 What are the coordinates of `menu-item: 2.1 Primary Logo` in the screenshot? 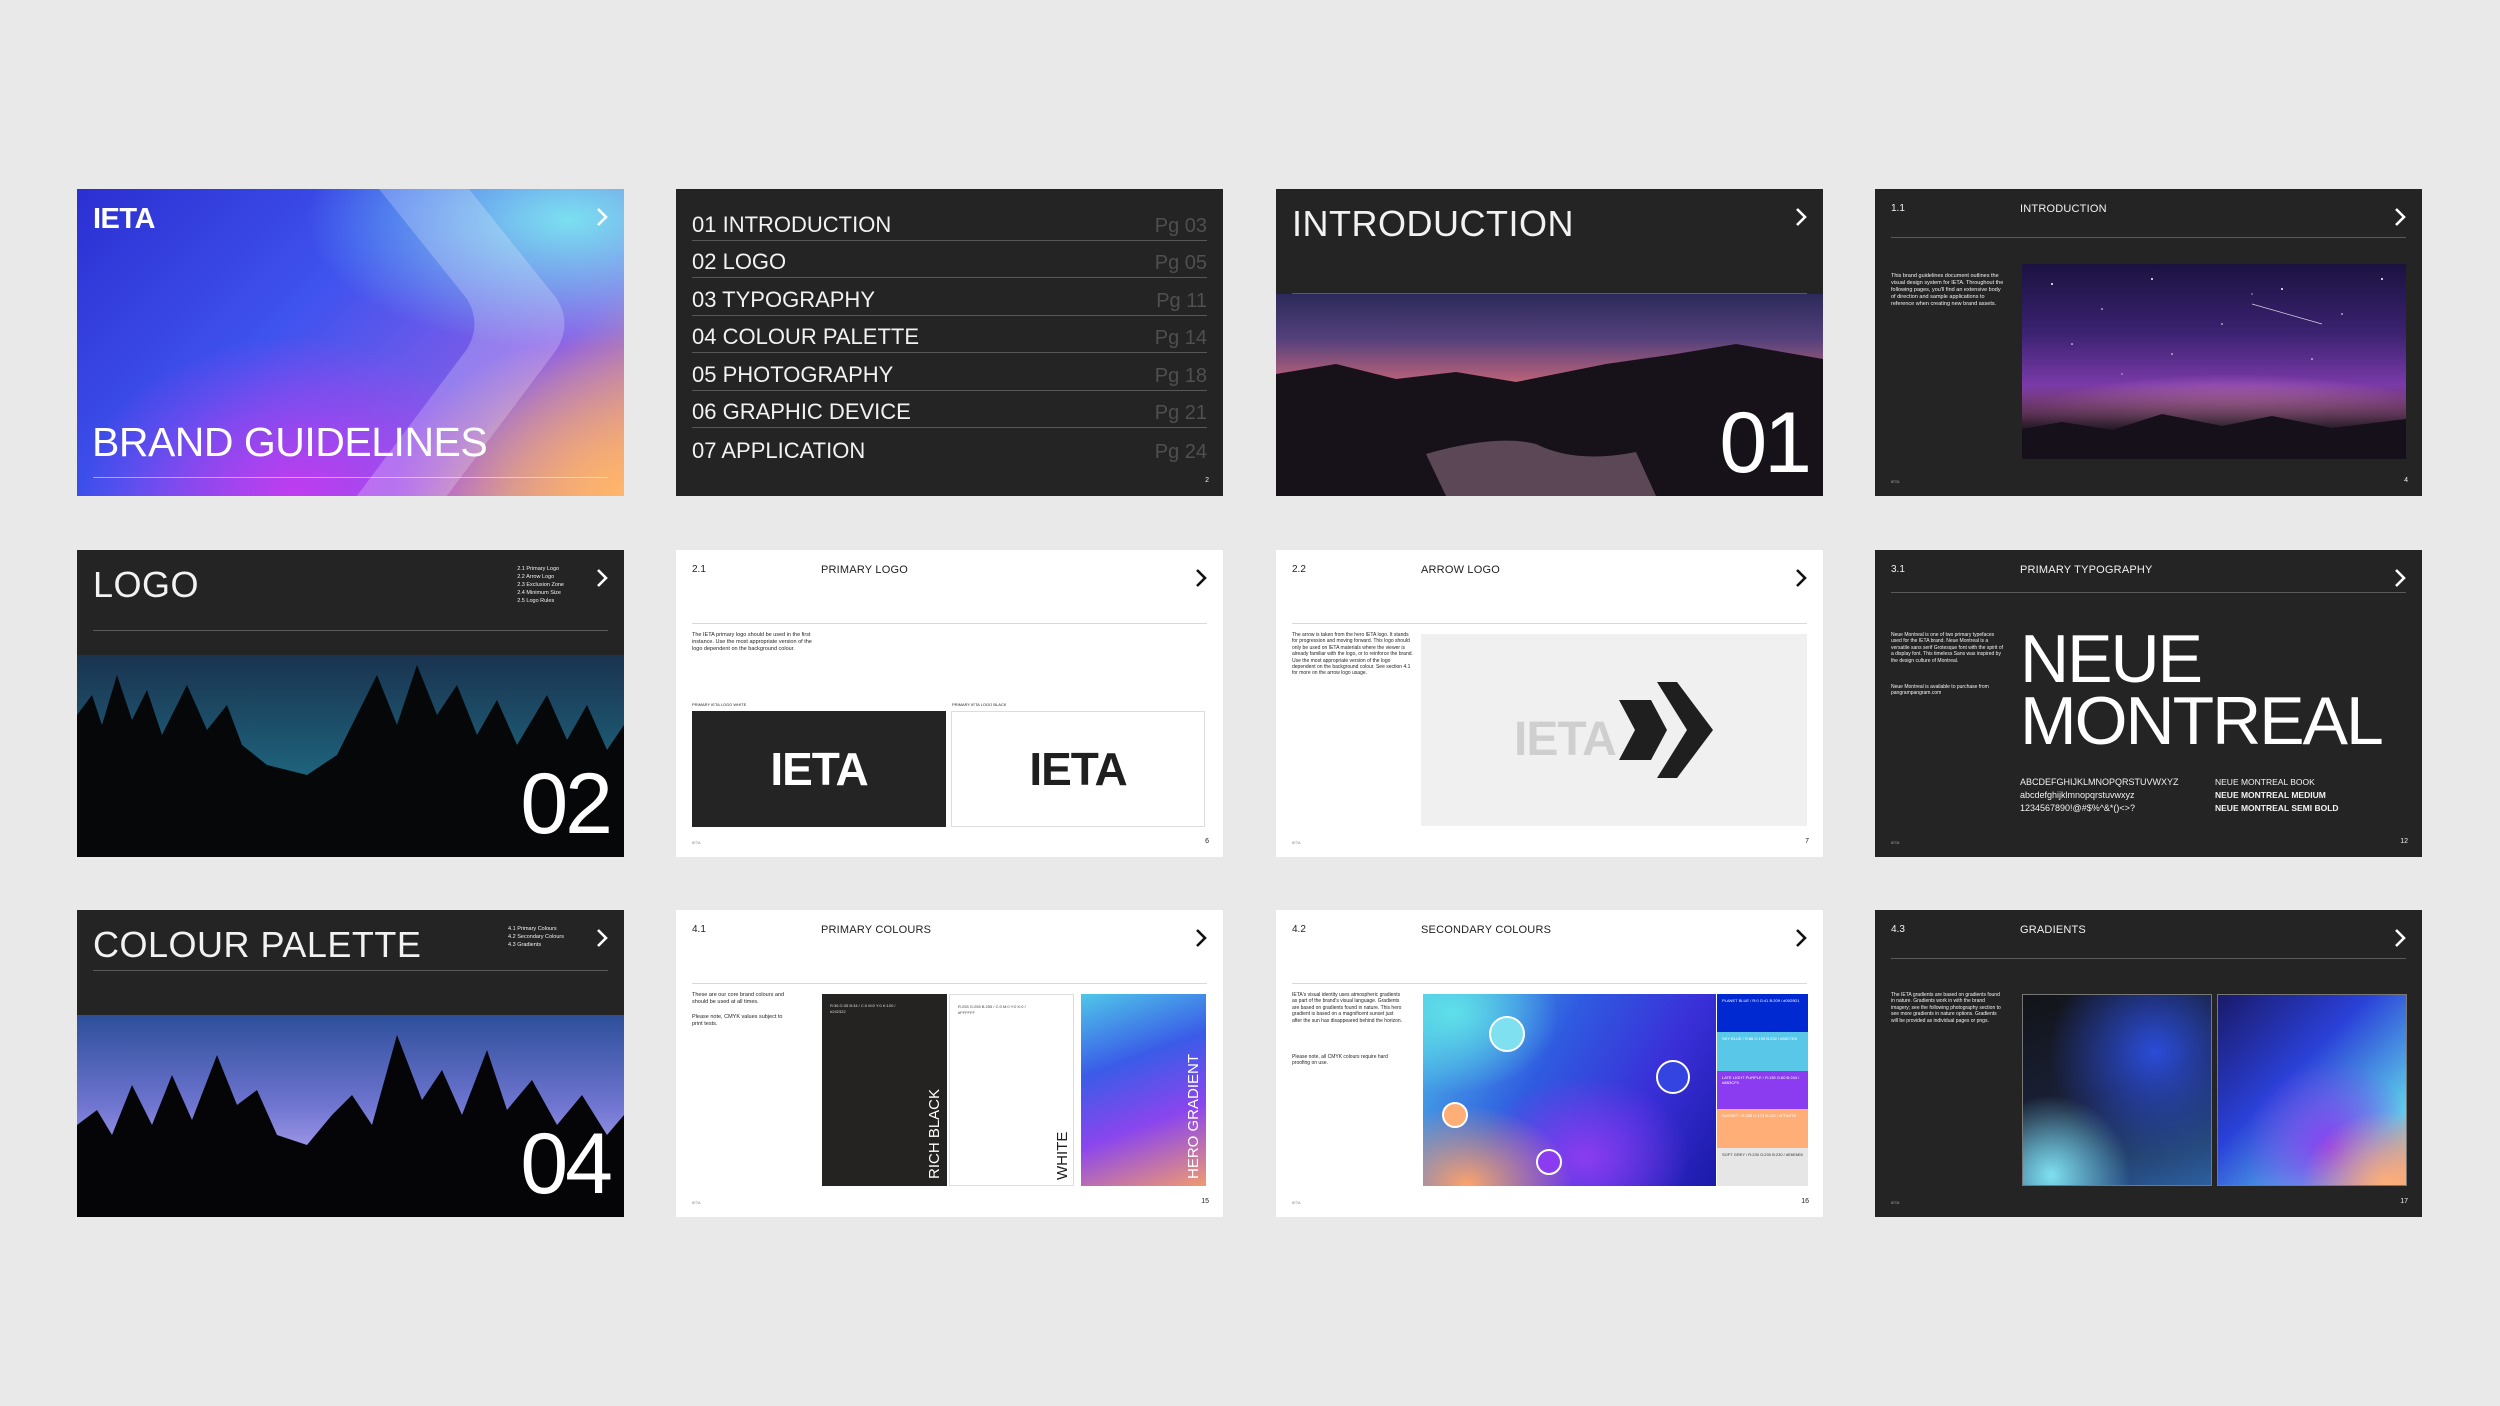 It's located at (540, 569).